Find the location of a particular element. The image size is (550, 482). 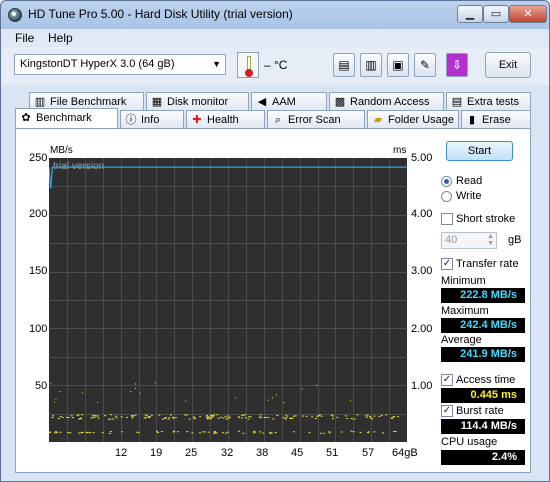

save-icon: ▣ is located at coordinates (398, 65).